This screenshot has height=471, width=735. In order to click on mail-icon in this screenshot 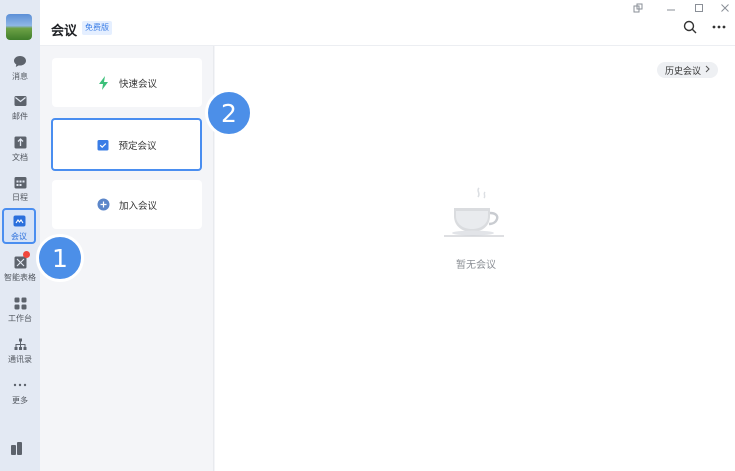, I will do `click(20, 101)`.